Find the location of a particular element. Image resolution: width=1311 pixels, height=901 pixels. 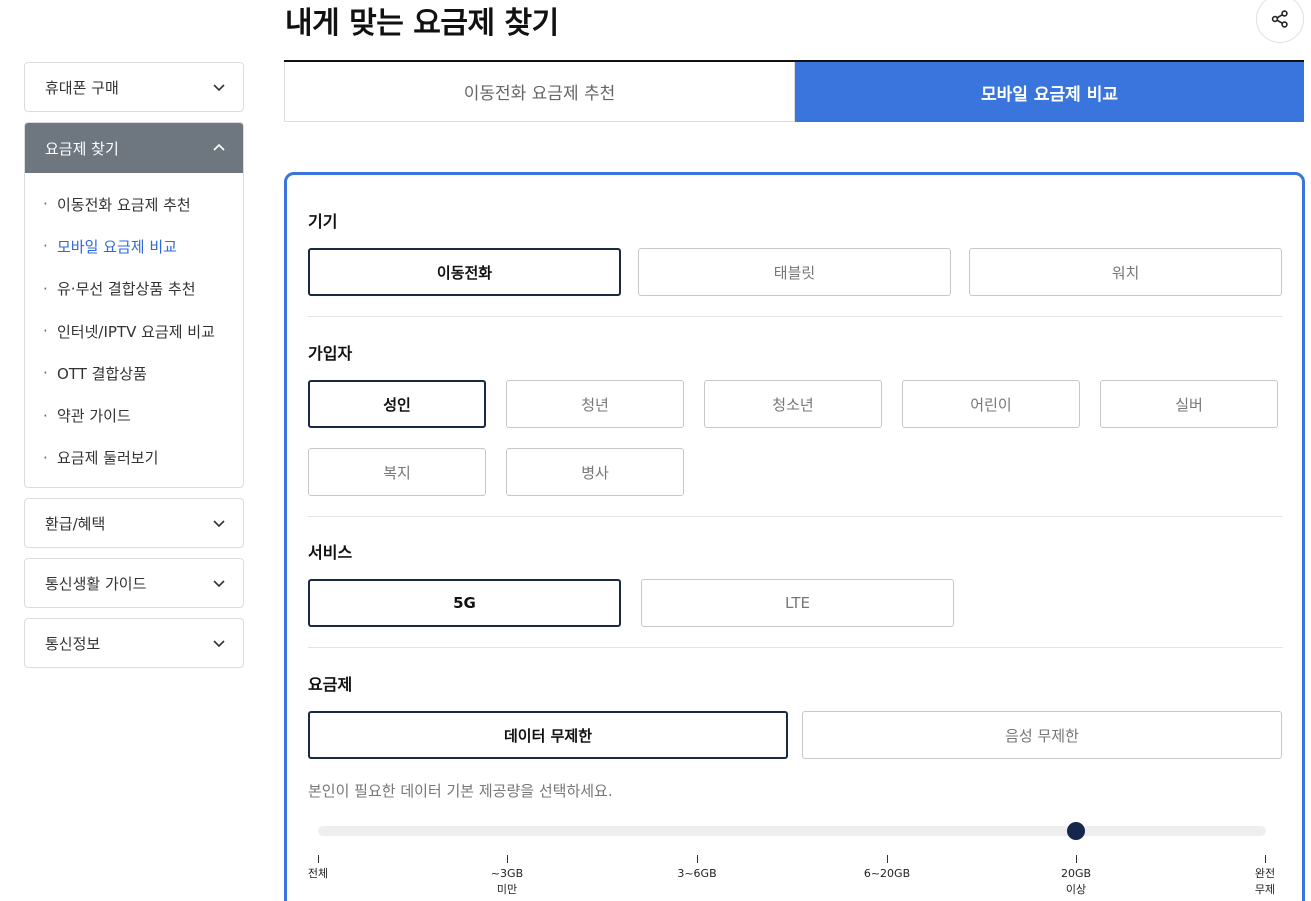

share-button is located at coordinates (1280, 21).